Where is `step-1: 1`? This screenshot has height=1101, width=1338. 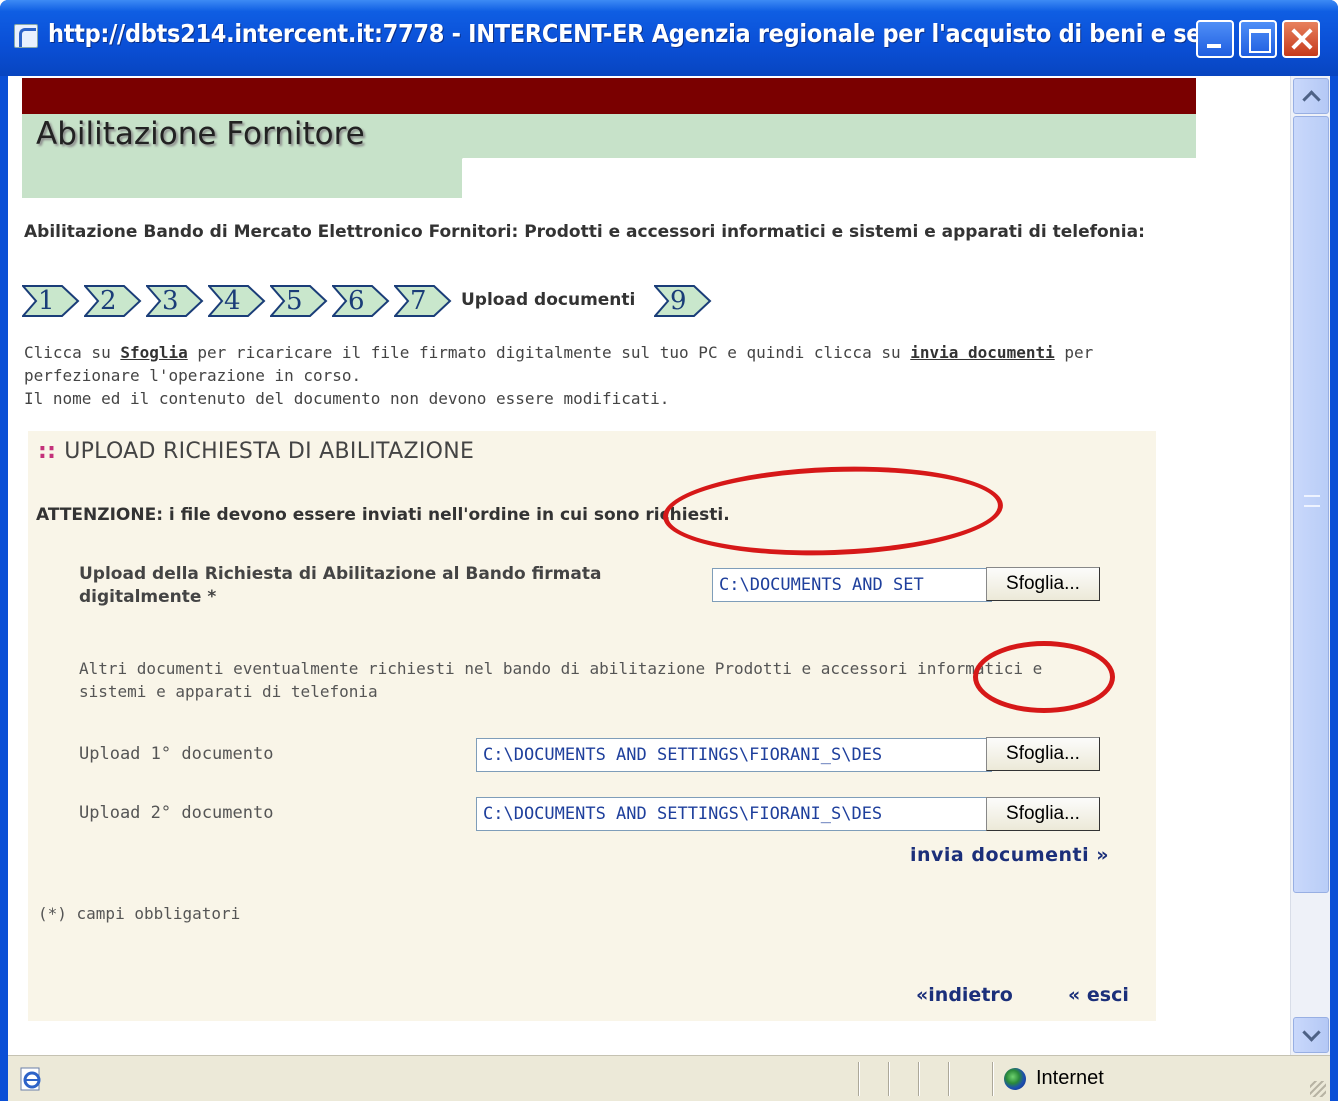
step-1: 1 is located at coordinates (51, 301).